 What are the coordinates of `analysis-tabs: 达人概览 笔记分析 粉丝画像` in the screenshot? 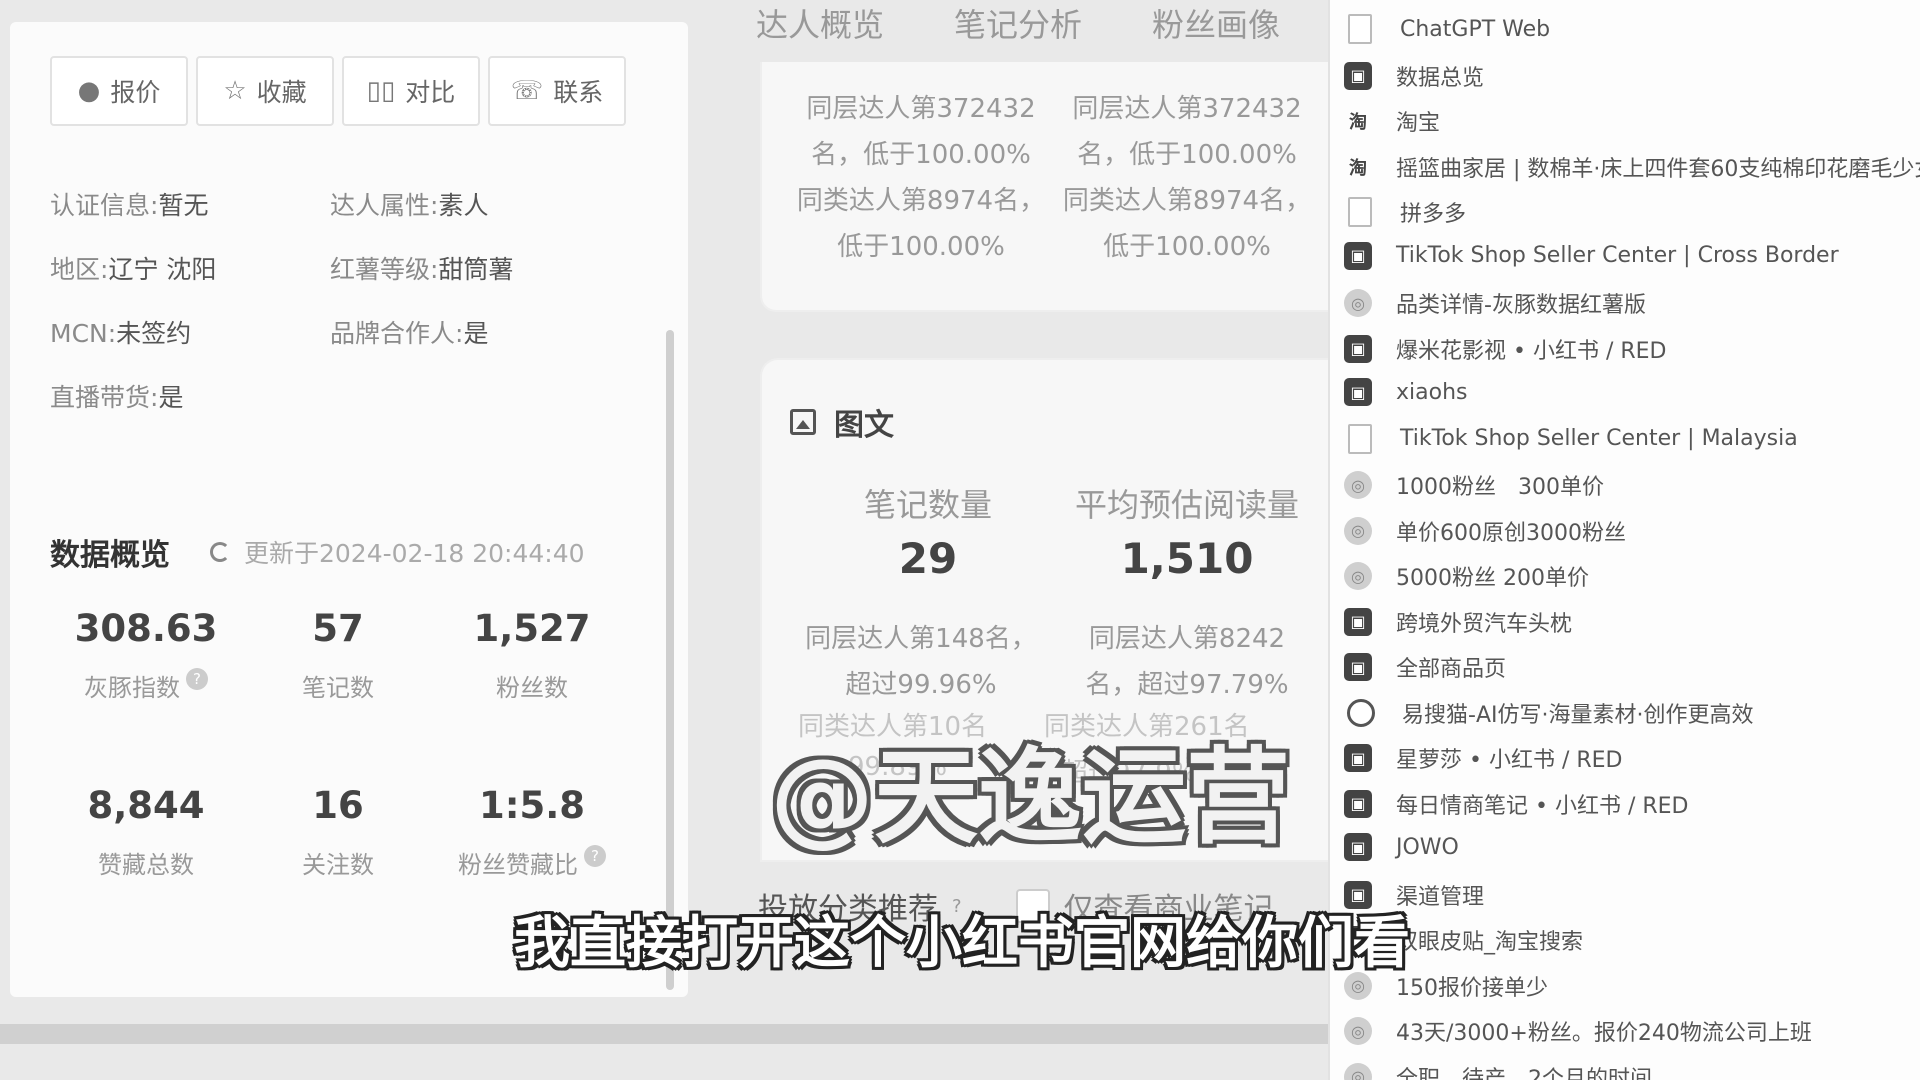 It's located at (1018, 22).